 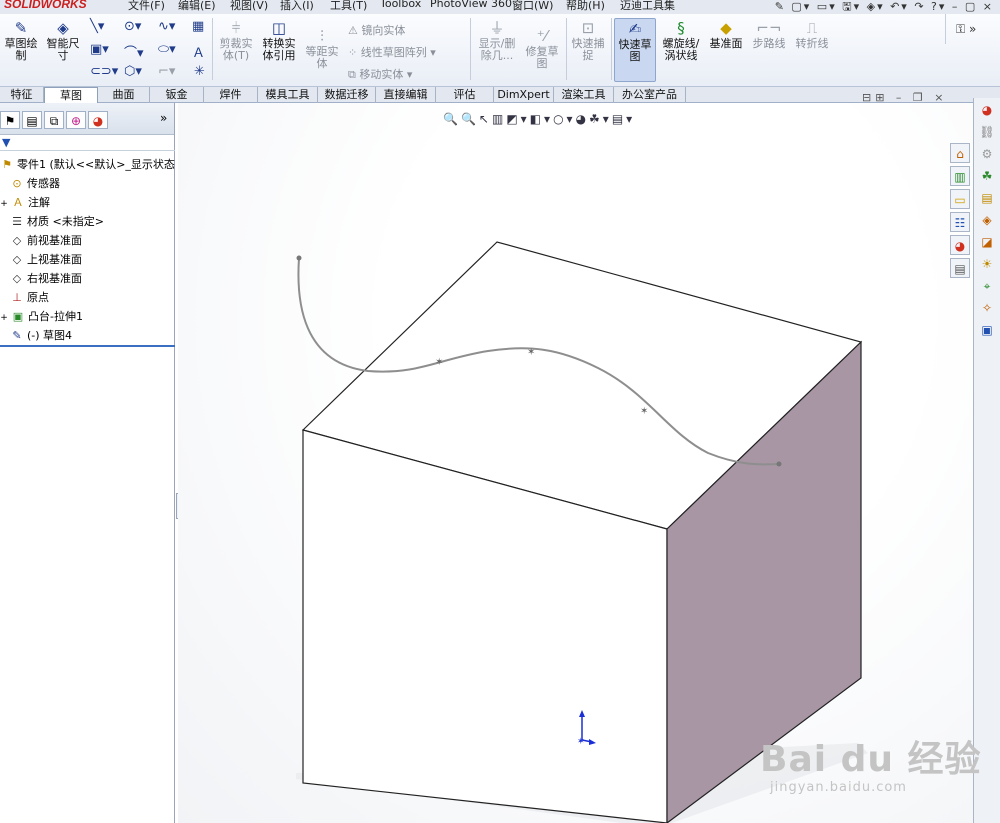 I want to click on menu-help: 帮助(H), so click(x=585, y=6).